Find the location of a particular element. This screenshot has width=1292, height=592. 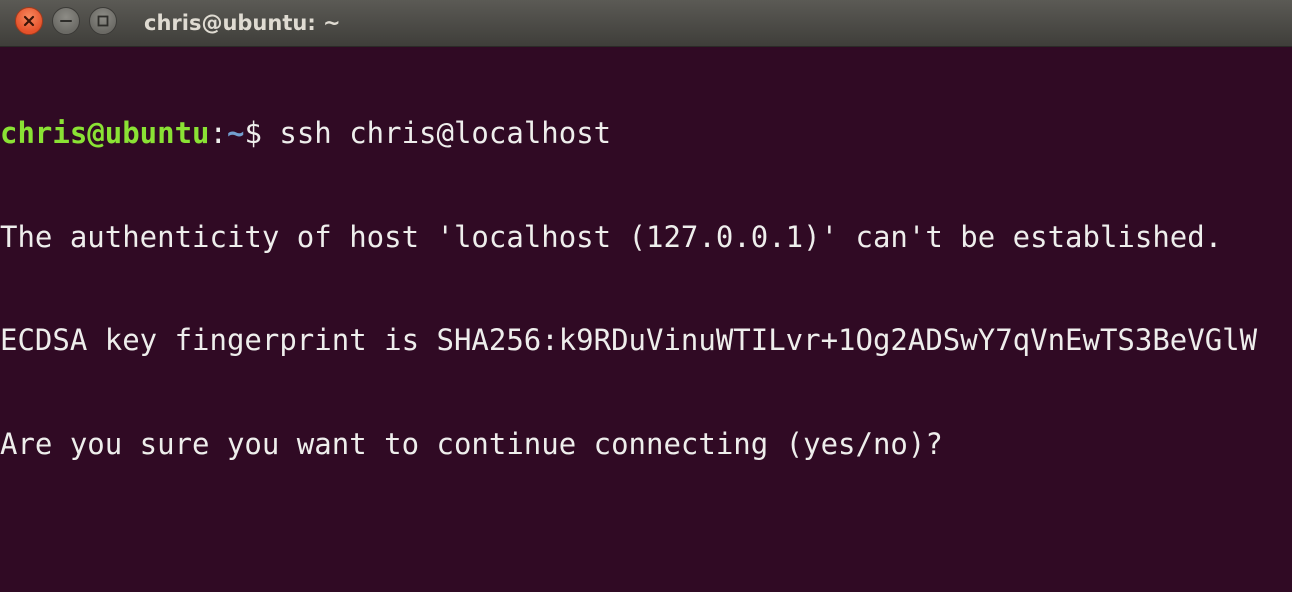

prompt-line: chris@ubuntu:~$ ssh chris@localhost is located at coordinates (646, 133).